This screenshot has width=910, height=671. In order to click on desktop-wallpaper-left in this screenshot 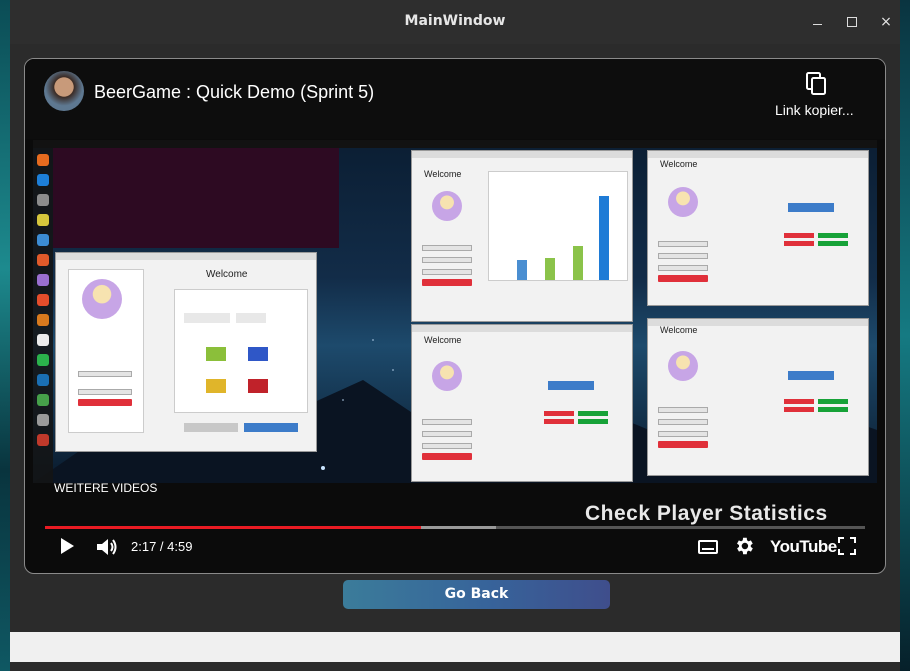, I will do `click(5, 335)`.